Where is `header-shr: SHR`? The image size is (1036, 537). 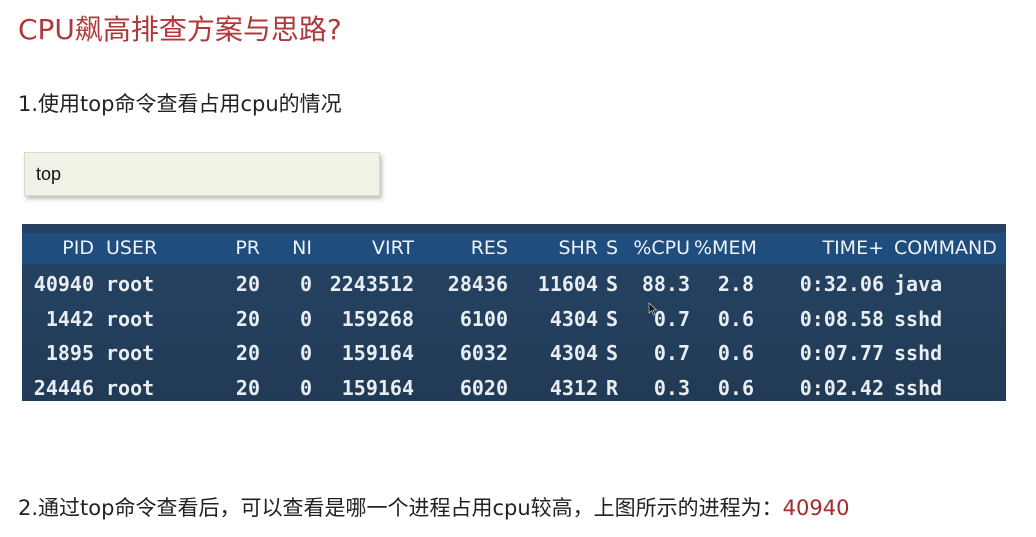
header-shr: SHR is located at coordinates (578, 248).